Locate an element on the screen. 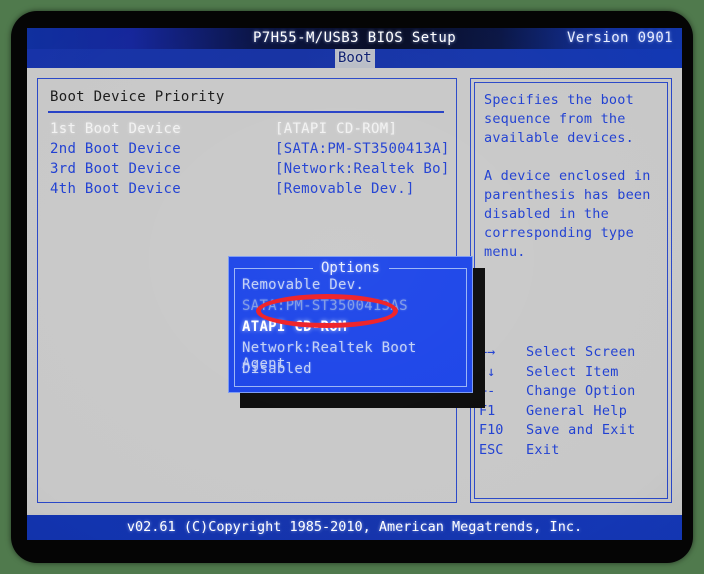 This screenshot has height=574, width=704. boot-row-label: 3rd Boot Device is located at coordinates (115, 169).